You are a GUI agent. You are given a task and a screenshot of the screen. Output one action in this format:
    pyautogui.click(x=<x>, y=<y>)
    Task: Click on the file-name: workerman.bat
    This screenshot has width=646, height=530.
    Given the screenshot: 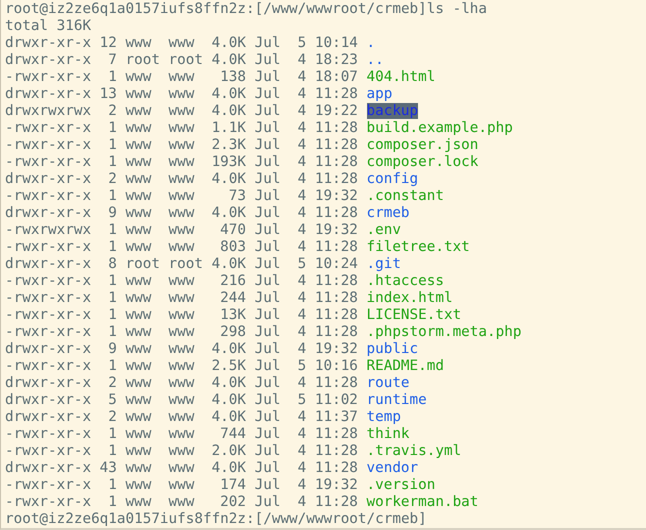 What is the action you would take?
    pyautogui.click(x=422, y=502)
    